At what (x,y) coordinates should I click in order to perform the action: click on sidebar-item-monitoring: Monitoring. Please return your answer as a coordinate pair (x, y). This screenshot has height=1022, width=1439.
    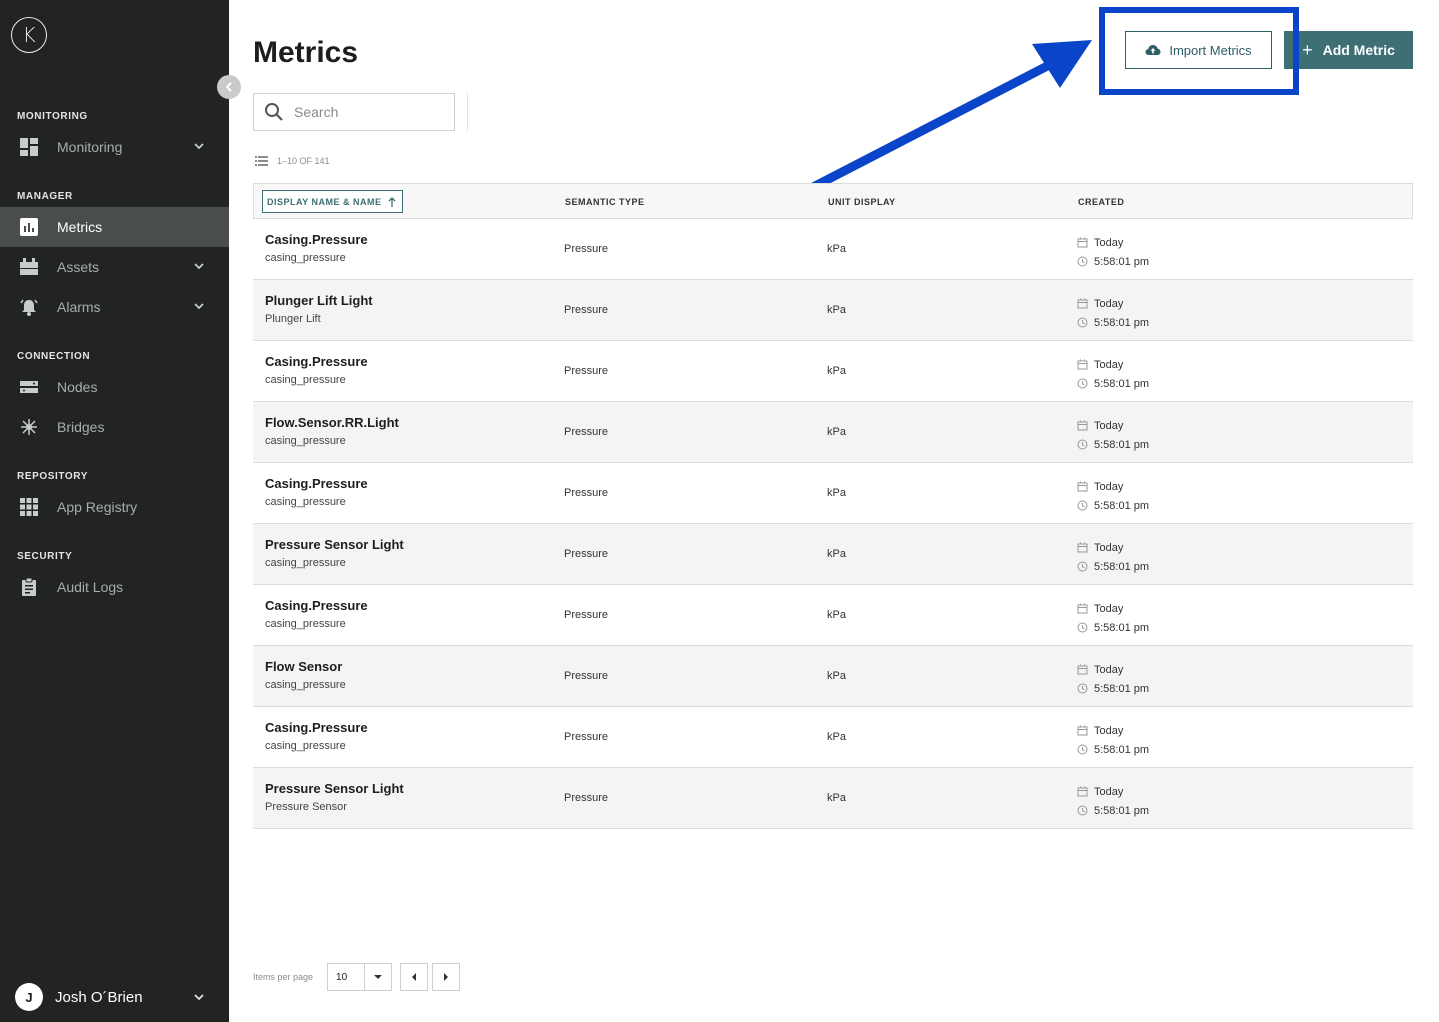
    Looking at the image, I should click on (114, 147).